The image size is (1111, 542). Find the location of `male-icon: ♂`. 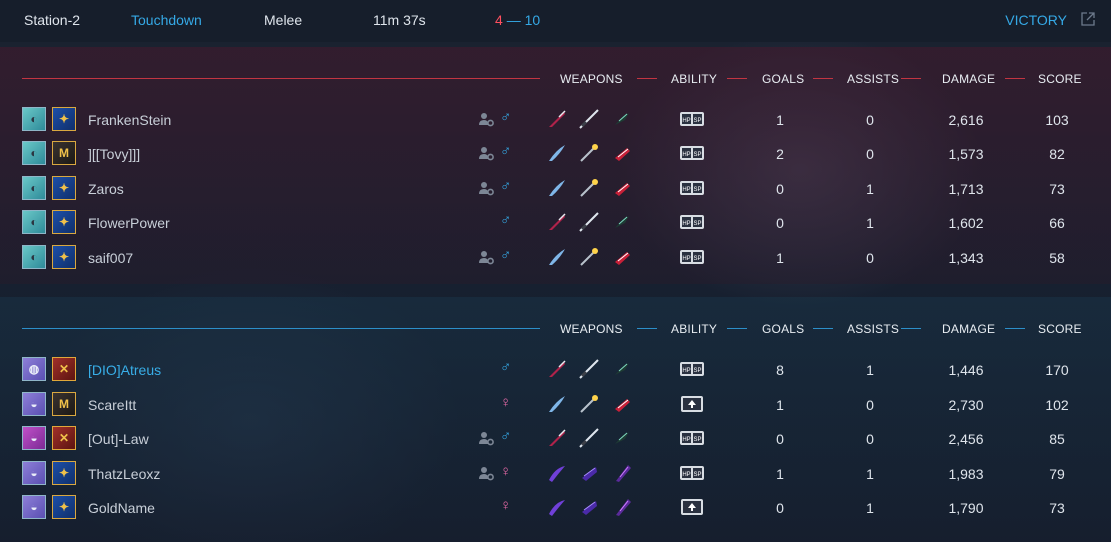

male-icon: ♂ is located at coordinates (506, 117).